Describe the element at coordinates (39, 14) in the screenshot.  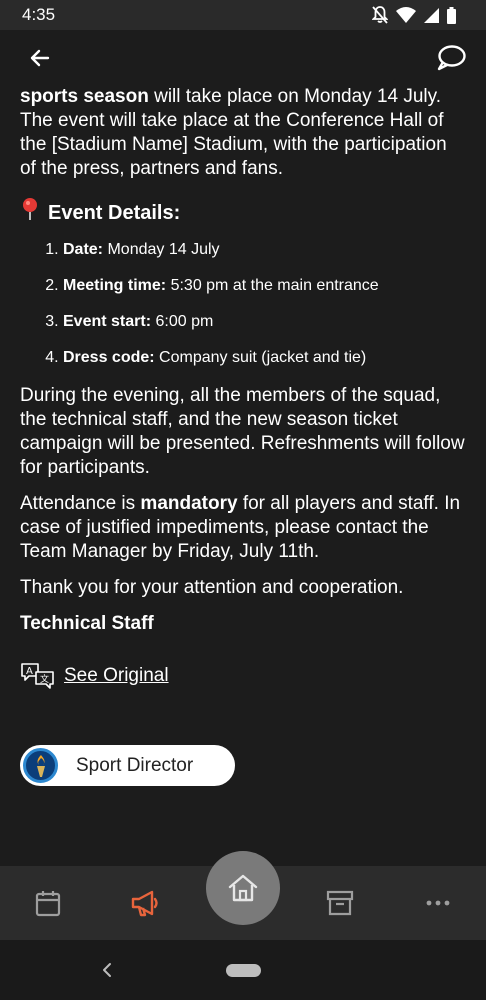
I see `status-time: 4:35` at that location.